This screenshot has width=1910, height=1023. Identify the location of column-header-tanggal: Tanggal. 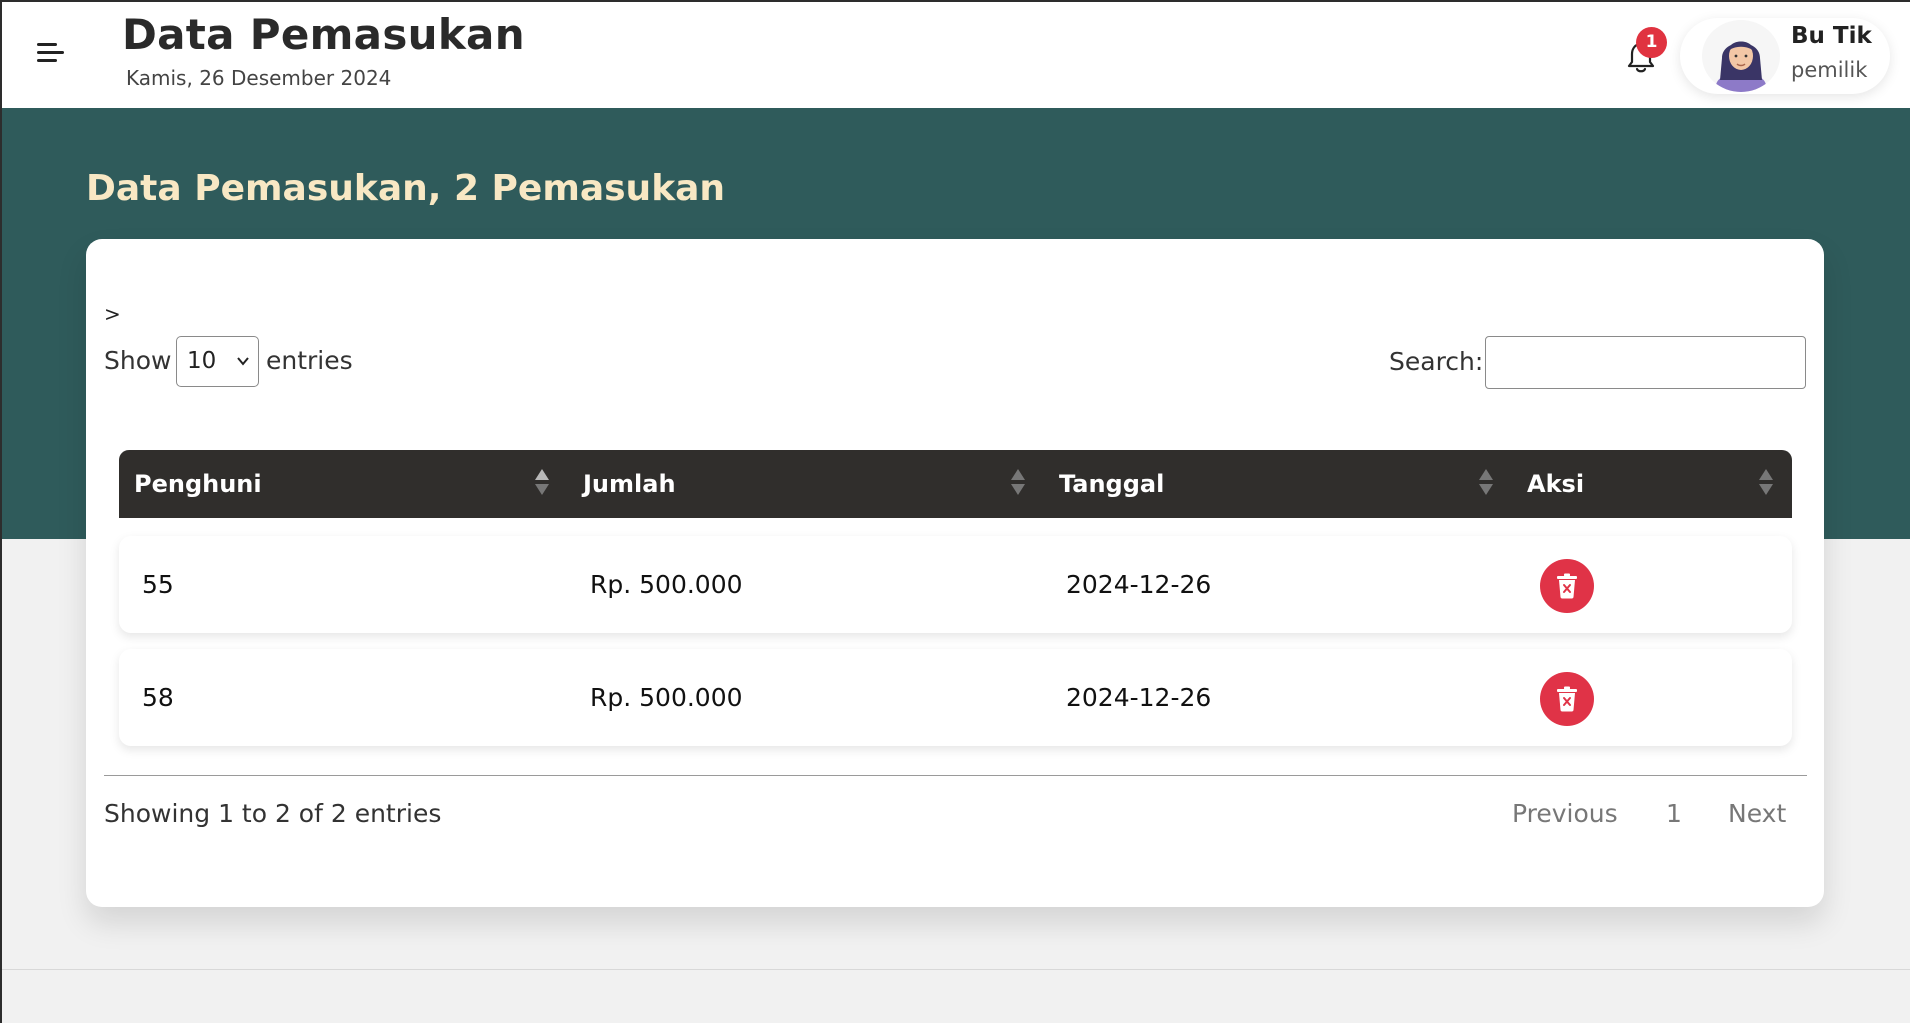
(1111, 484).